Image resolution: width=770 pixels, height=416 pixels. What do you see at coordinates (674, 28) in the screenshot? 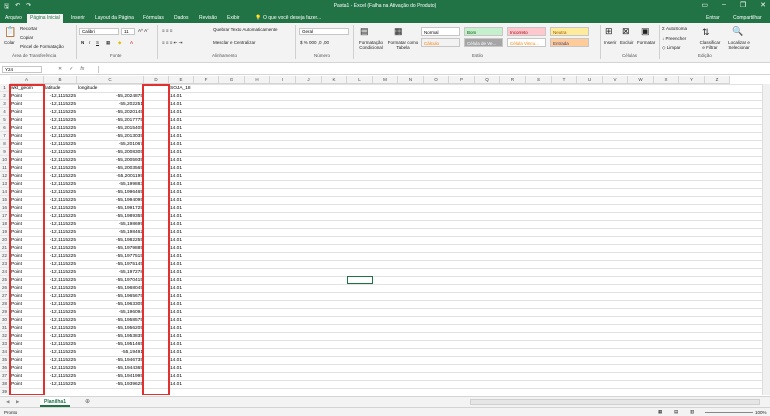
I see `autosum-button: Σ AutoSoma` at bounding box center [674, 28].